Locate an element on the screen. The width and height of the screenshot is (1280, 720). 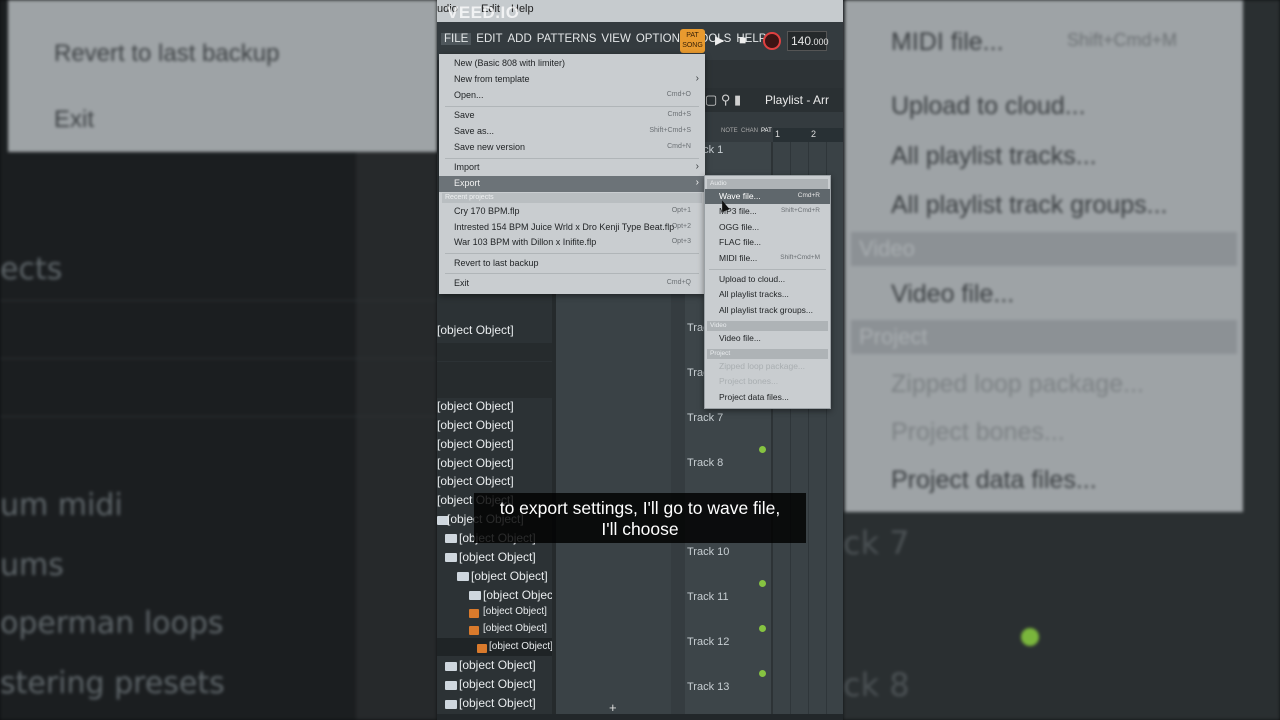
tab-note: NOTE is located at coordinates (729, 131).